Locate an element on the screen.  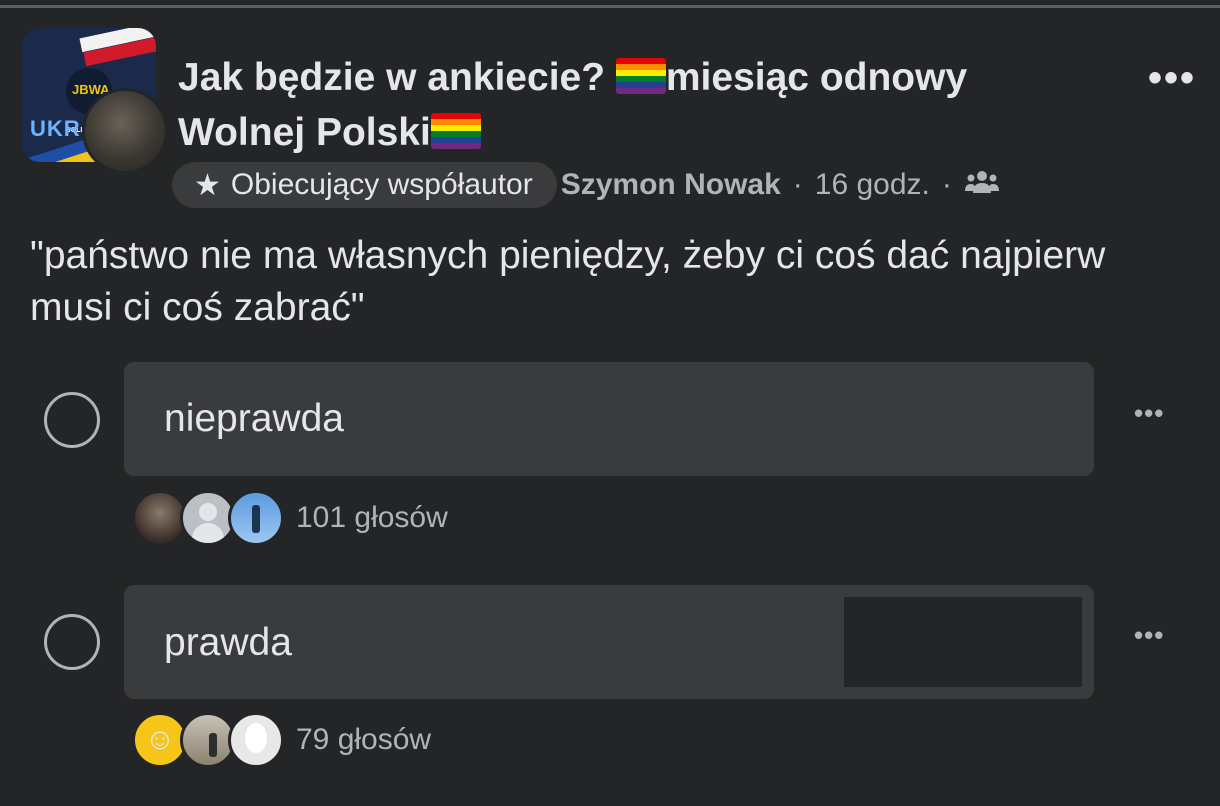
group-audience-icon is located at coordinates (982, 185).